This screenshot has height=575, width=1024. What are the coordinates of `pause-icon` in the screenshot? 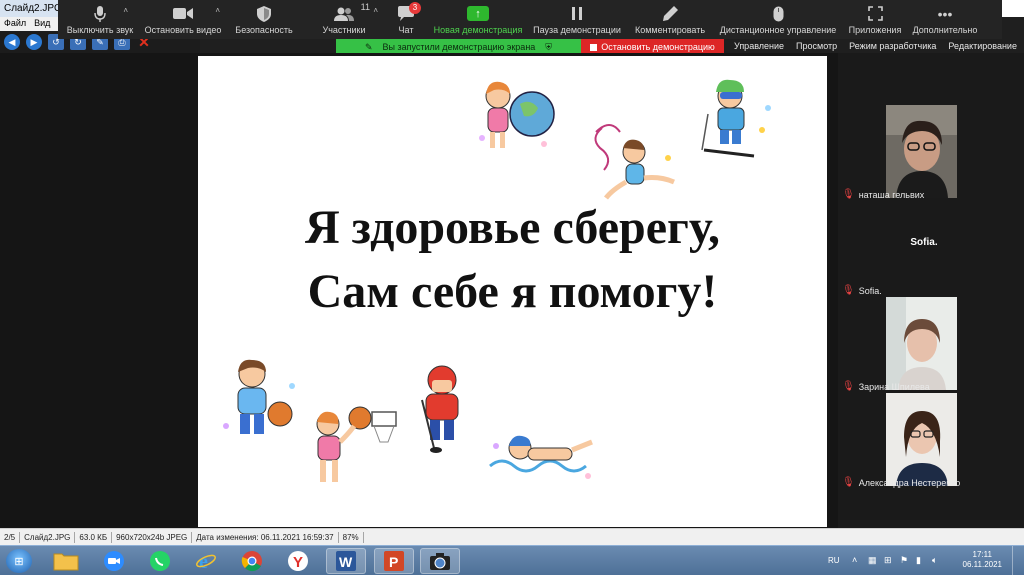 It's located at (577, 13).